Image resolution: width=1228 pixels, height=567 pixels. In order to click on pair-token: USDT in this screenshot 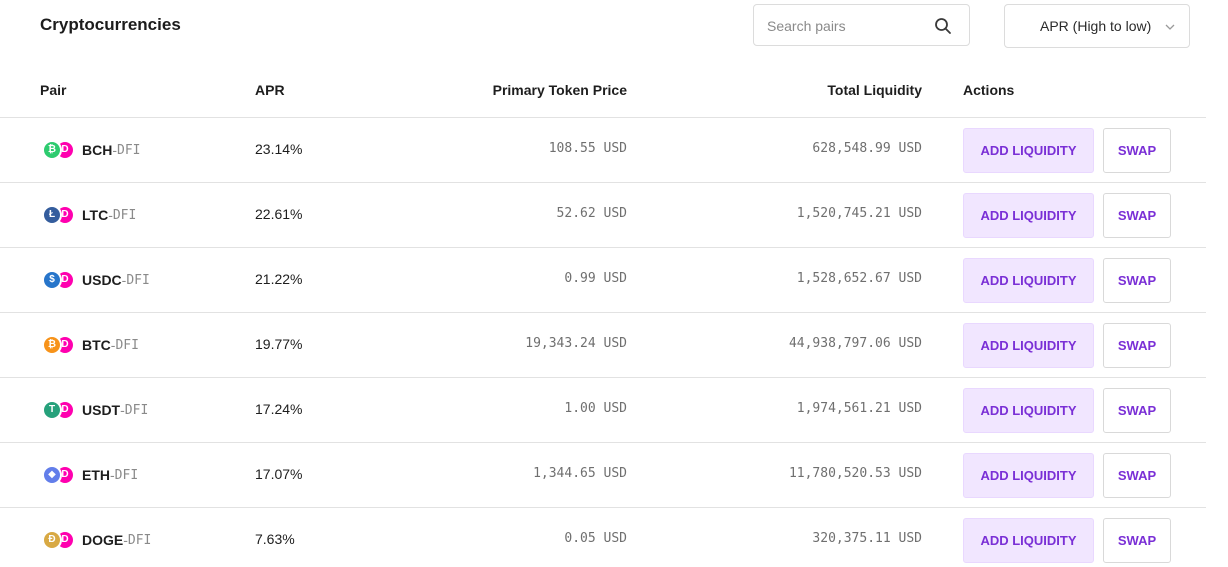, I will do `click(101, 410)`.